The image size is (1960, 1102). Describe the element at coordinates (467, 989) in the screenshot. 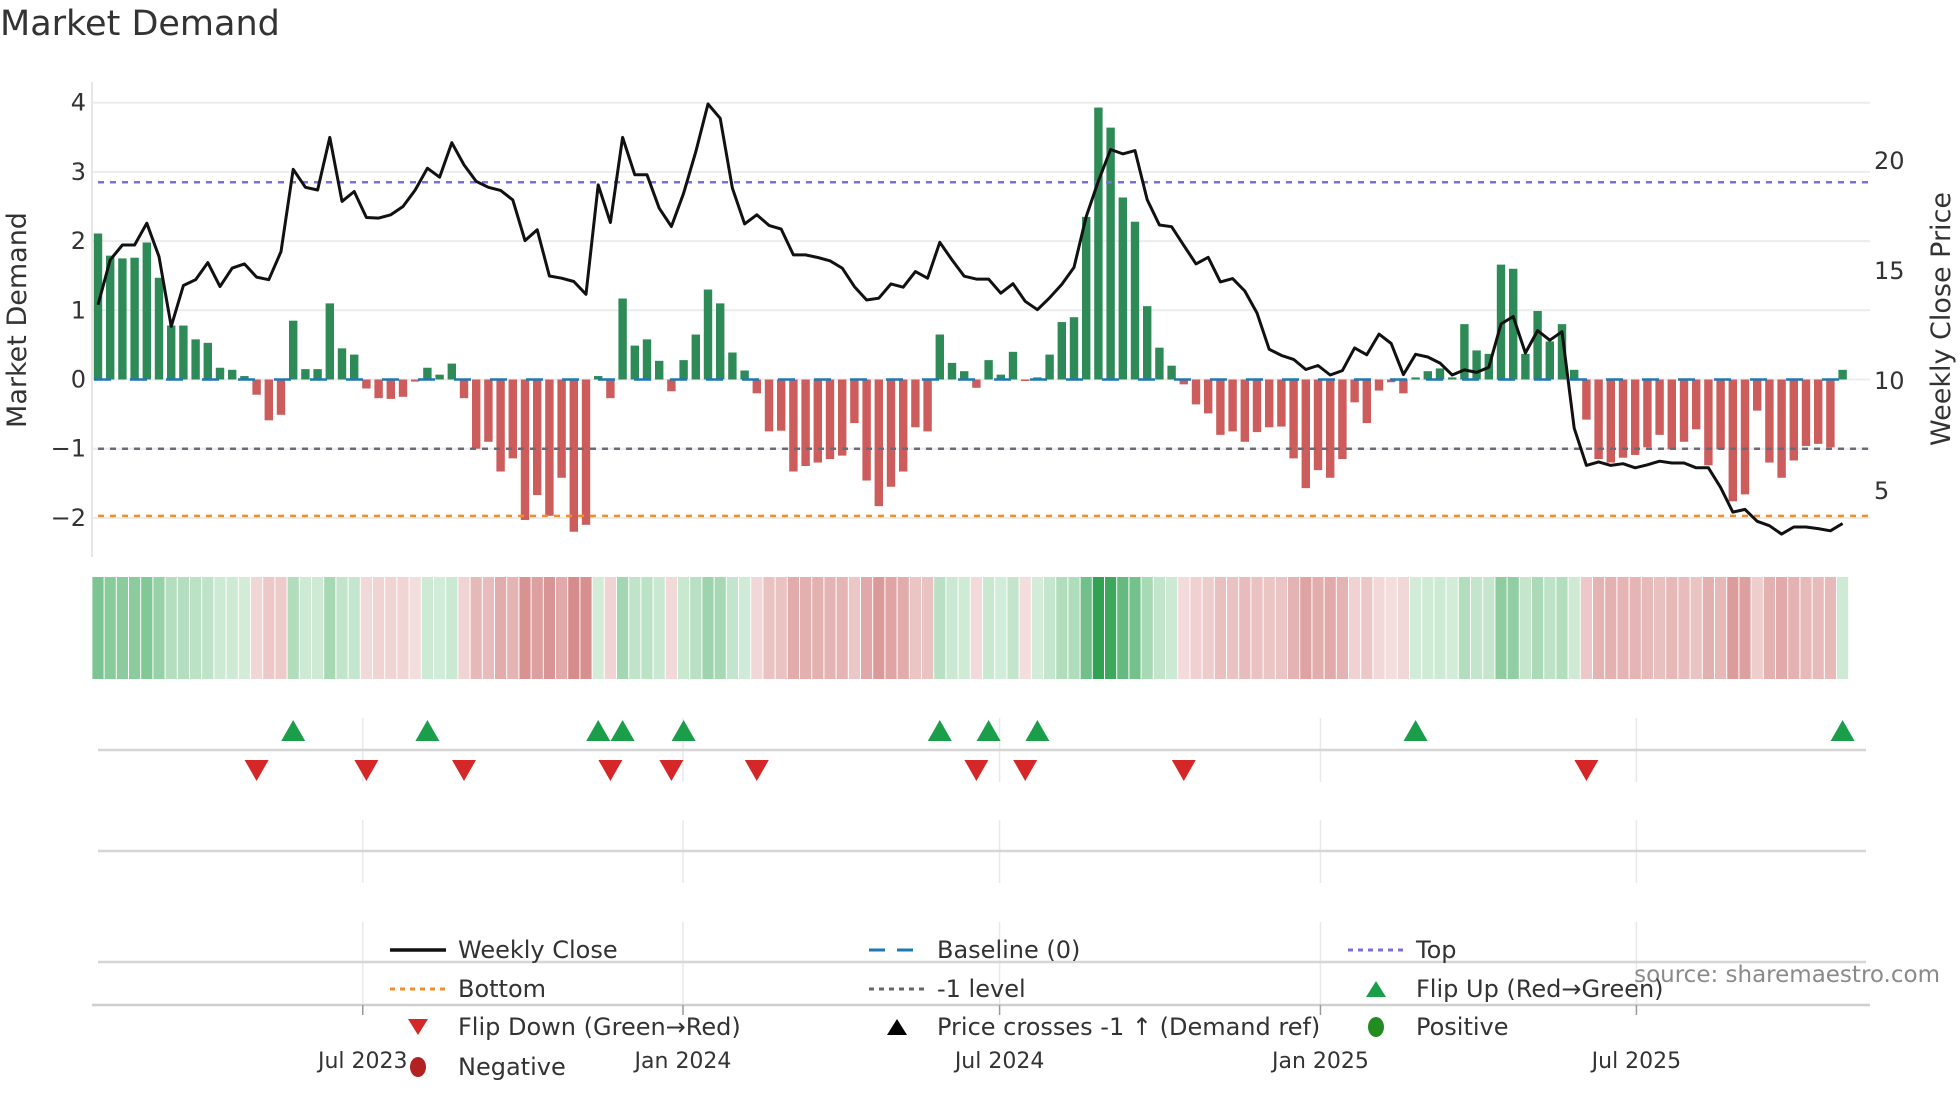

I see `legend-item: Bottom` at that location.